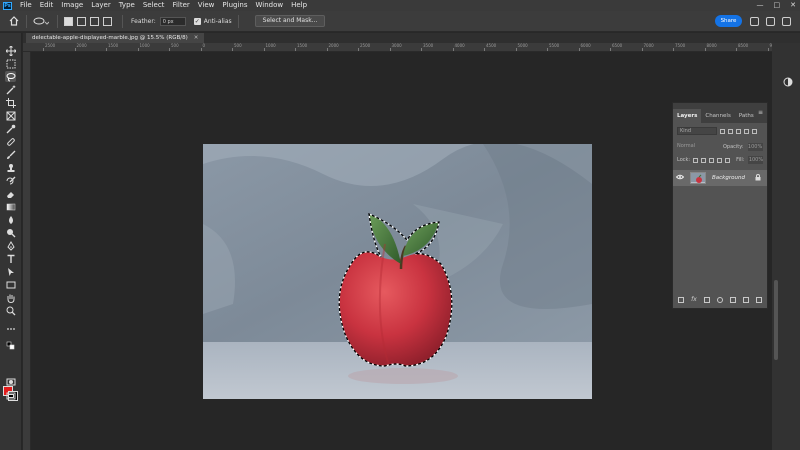 The height and width of the screenshot is (450, 800). What do you see at coordinates (10, 245) in the screenshot?
I see `pen-icon` at bounding box center [10, 245].